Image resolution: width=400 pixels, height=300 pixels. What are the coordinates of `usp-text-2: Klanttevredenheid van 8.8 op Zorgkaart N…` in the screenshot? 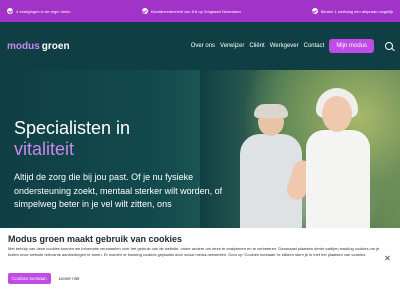 It's located at (195, 11).